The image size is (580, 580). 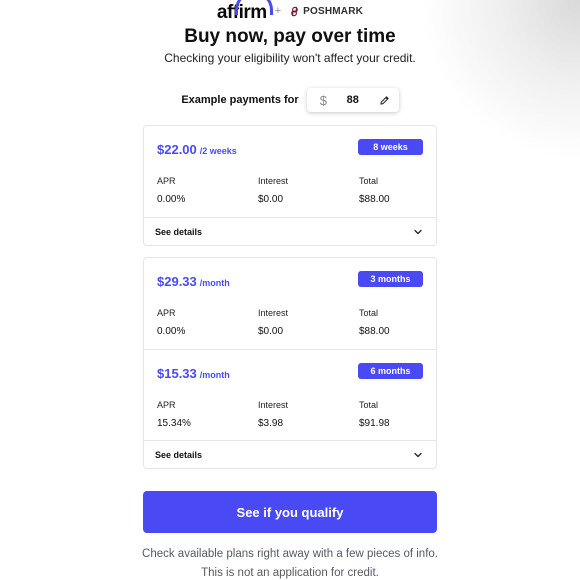 I want to click on apr-stat: APR 15.34%, so click(x=174, y=414).